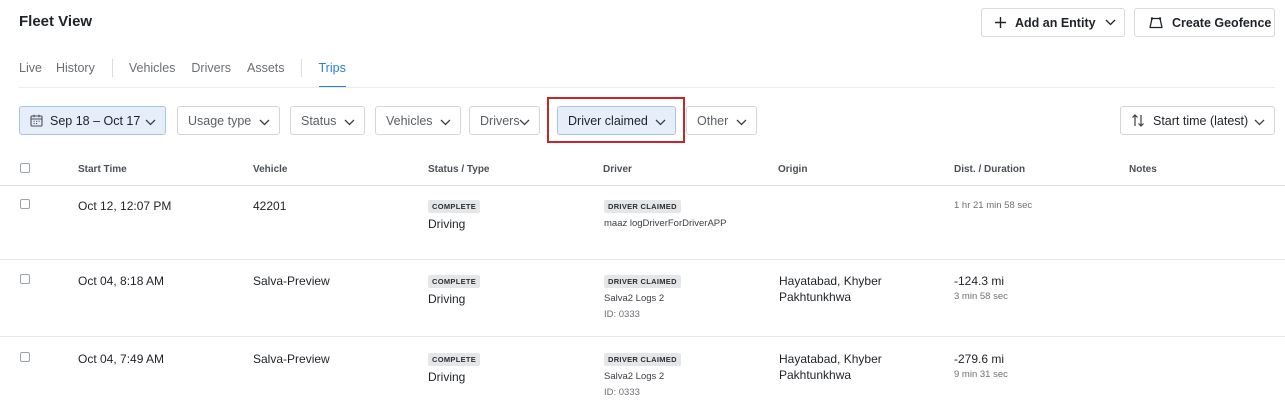  What do you see at coordinates (981, 296) in the screenshot?
I see `duration-cell: 3 min 58 sec` at bounding box center [981, 296].